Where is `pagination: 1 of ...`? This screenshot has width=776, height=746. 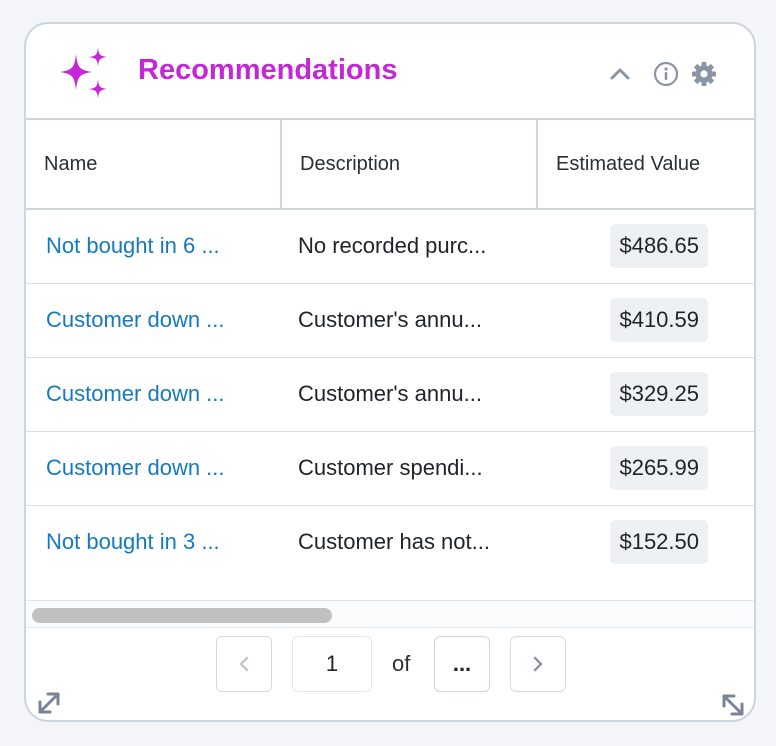
pagination: 1 of ... is located at coordinates (390, 665).